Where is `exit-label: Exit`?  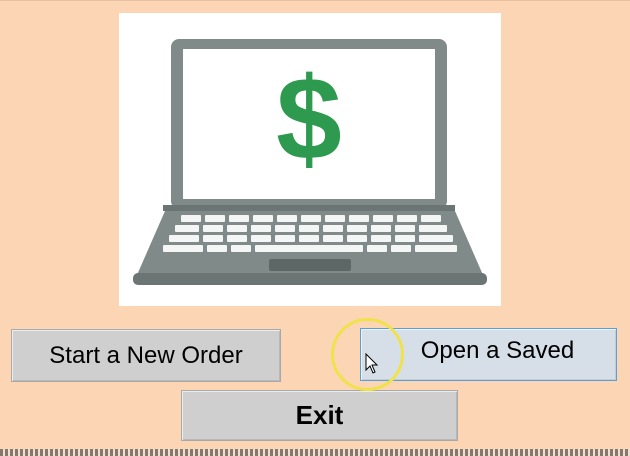
exit-label: Exit is located at coordinates (319, 415).